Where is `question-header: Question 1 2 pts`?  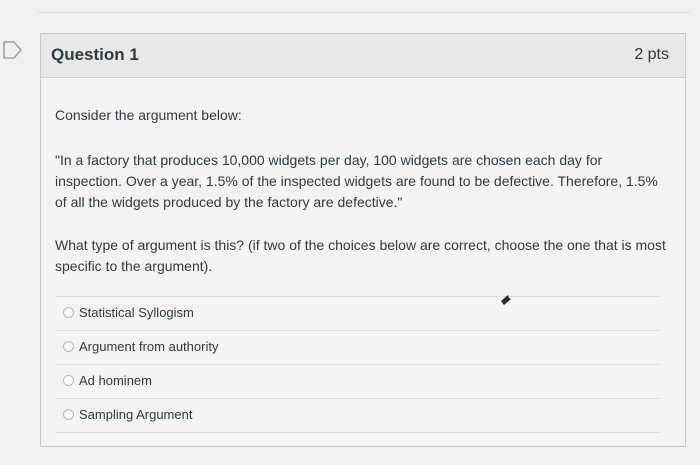 question-header: Question 1 2 pts is located at coordinates (363, 56).